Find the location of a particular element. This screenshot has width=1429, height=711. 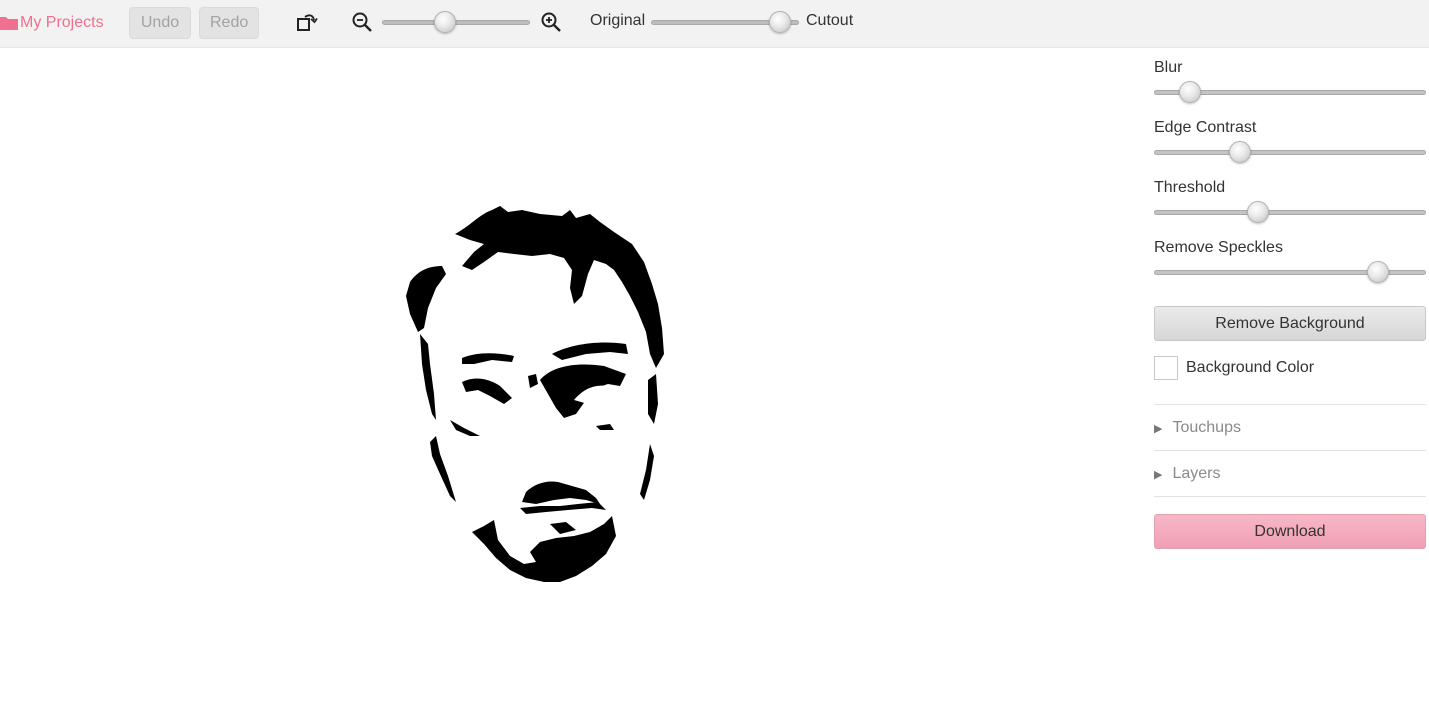

rotate-icon is located at coordinates (307, 23).